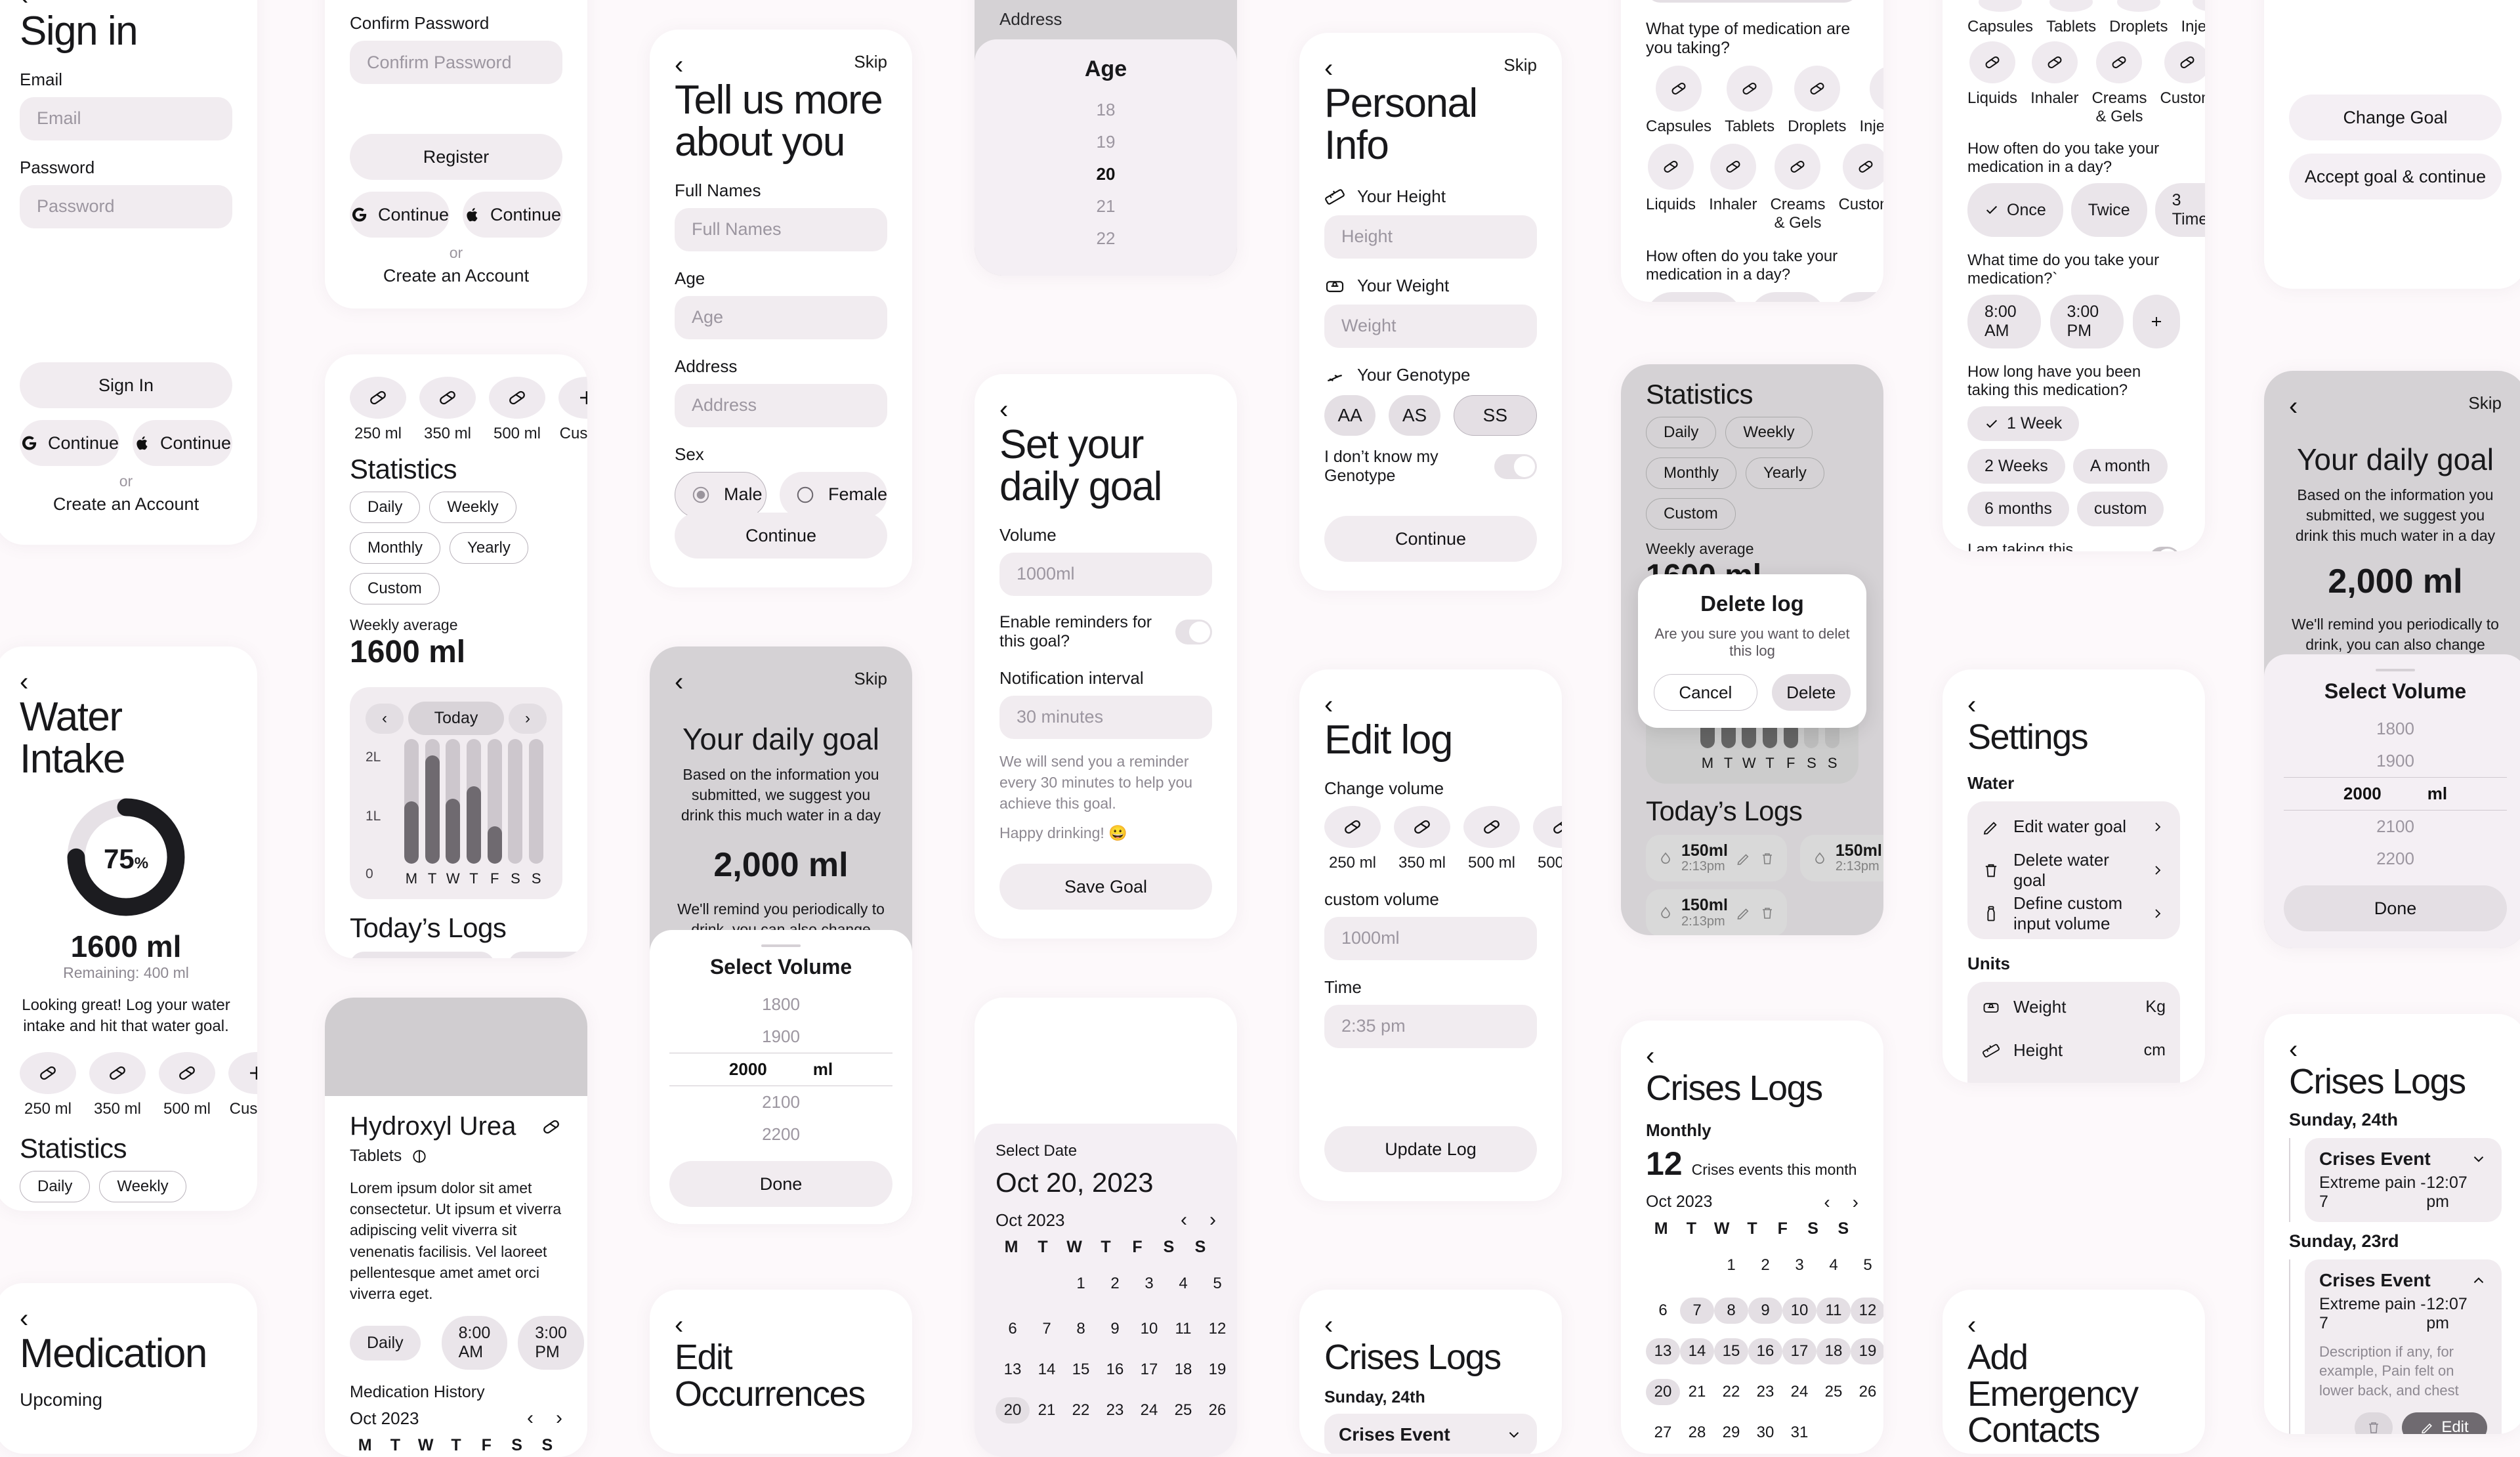 Image resolution: width=2520 pixels, height=1457 pixels. What do you see at coordinates (1217, 1286) in the screenshot?
I see `calendar-day: 5` at bounding box center [1217, 1286].